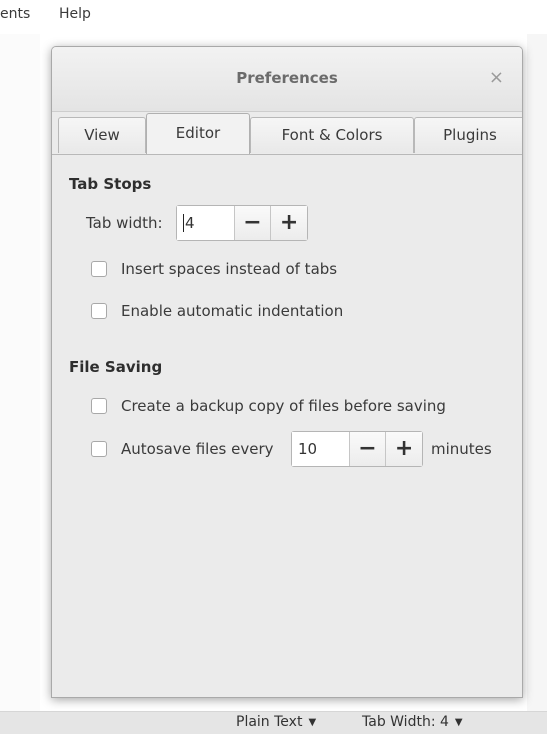  What do you see at coordinates (229, 269) in the screenshot?
I see `insert-spaces-label: Insert spaces instead of tabs` at bounding box center [229, 269].